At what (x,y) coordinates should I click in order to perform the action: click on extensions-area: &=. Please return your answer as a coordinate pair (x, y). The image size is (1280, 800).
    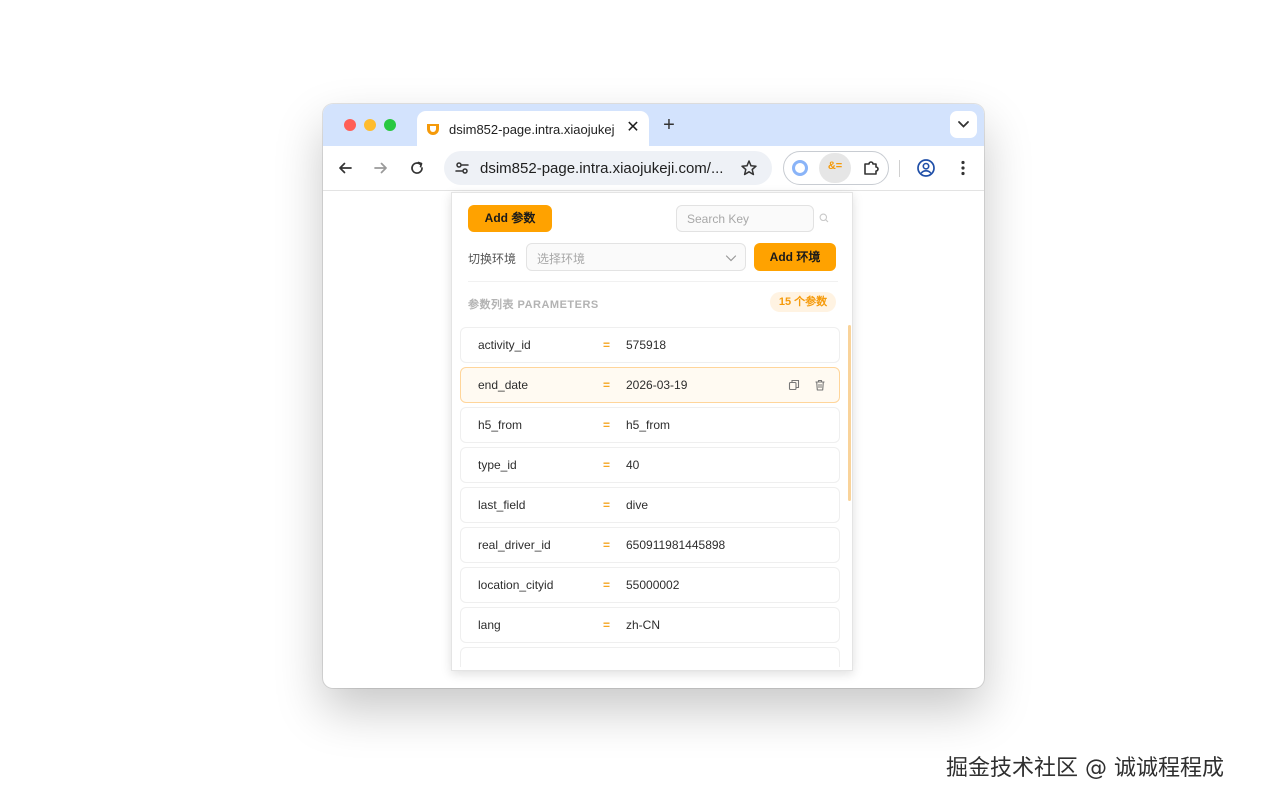
    Looking at the image, I should click on (836, 168).